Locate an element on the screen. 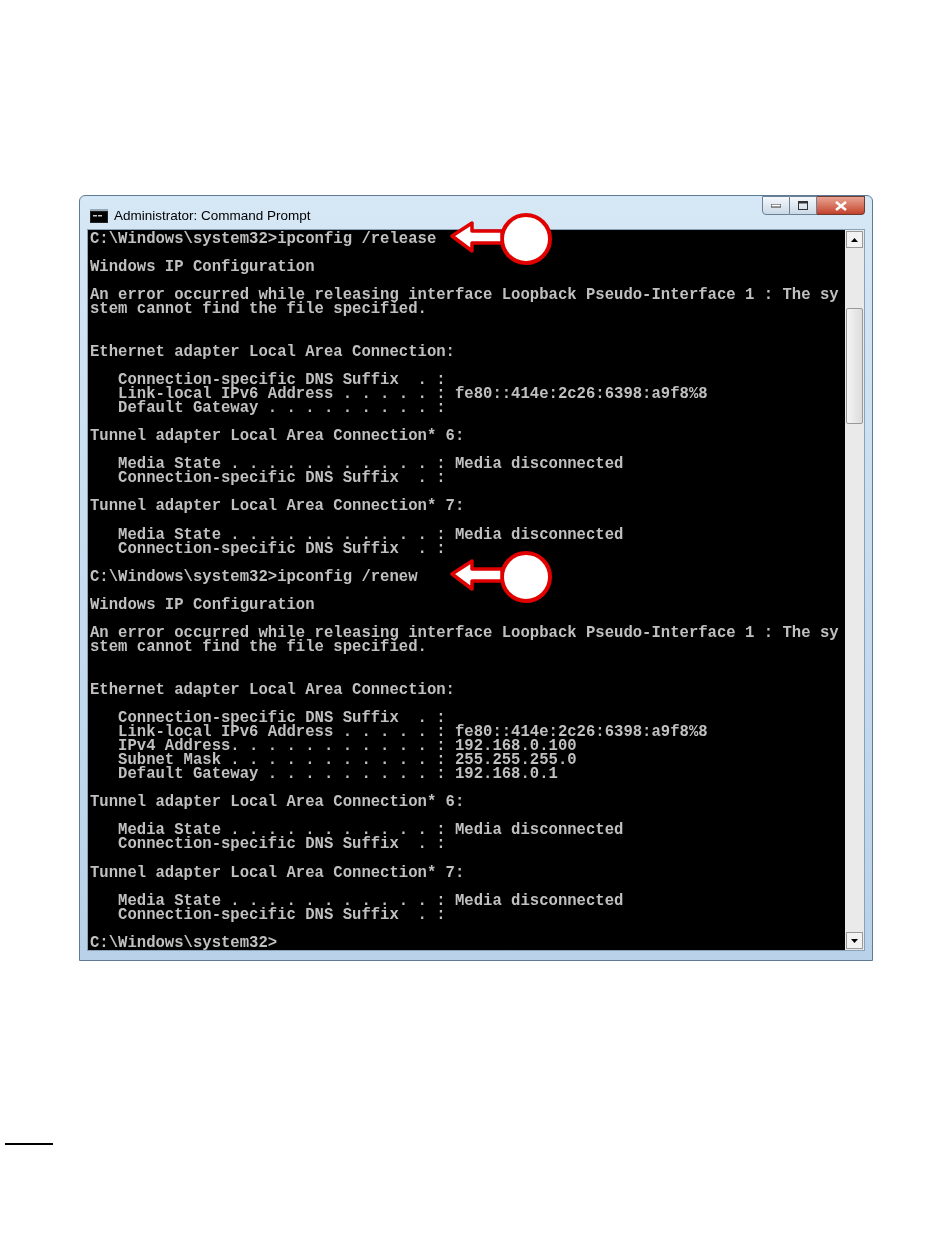 This screenshot has height=1237, width=950. scroll-thumb is located at coordinates (854, 366).